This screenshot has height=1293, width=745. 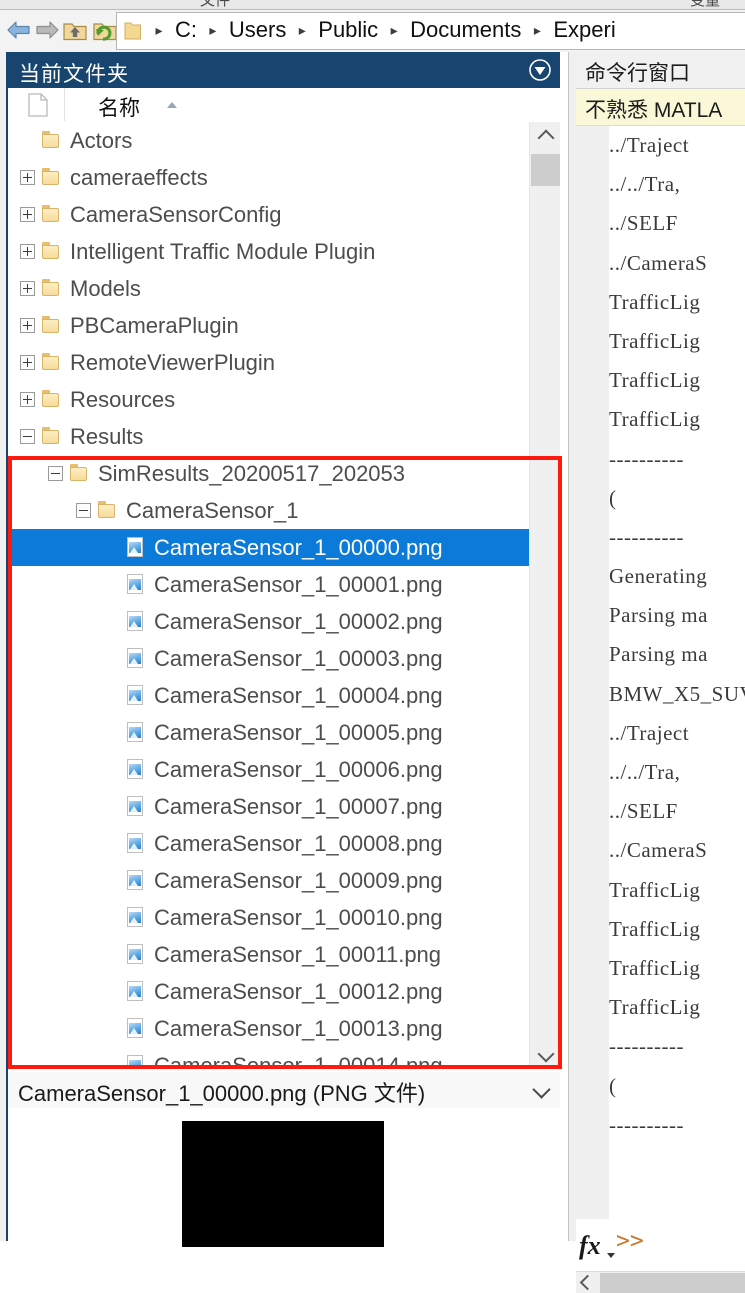 What do you see at coordinates (630, 1241) in the screenshot?
I see `command-prompt: >>` at bounding box center [630, 1241].